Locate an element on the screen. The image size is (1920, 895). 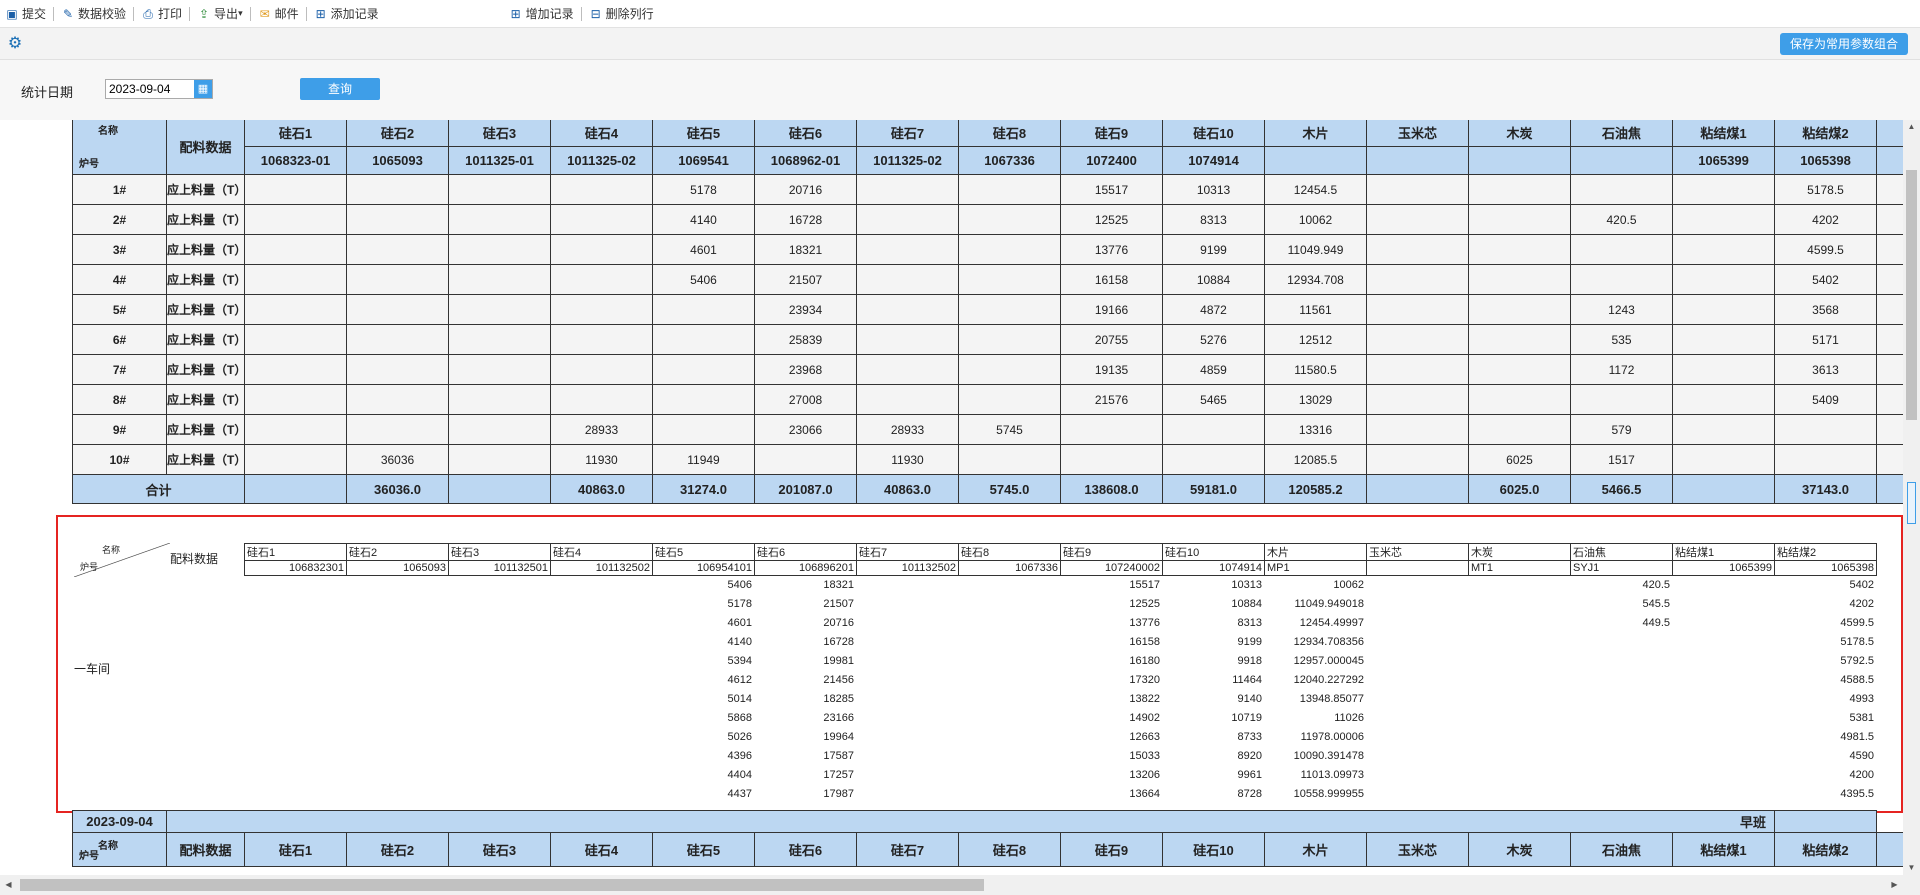
data-cell: 15517 is located at coordinates (1111, 189).